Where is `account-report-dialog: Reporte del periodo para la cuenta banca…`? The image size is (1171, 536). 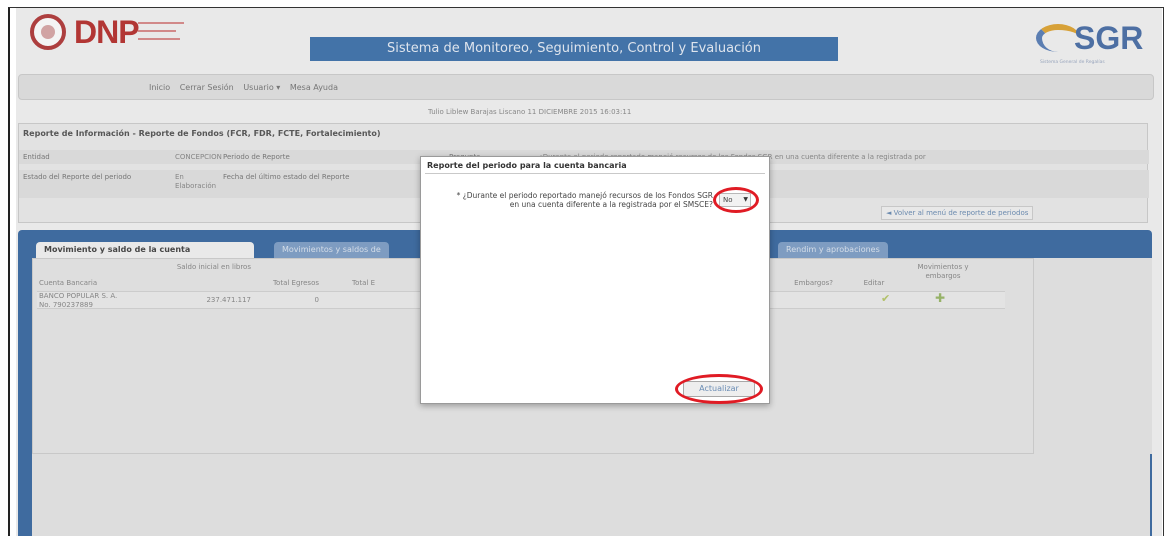 account-report-dialog: Reporte del periodo para la cuenta banca… is located at coordinates (595, 280).